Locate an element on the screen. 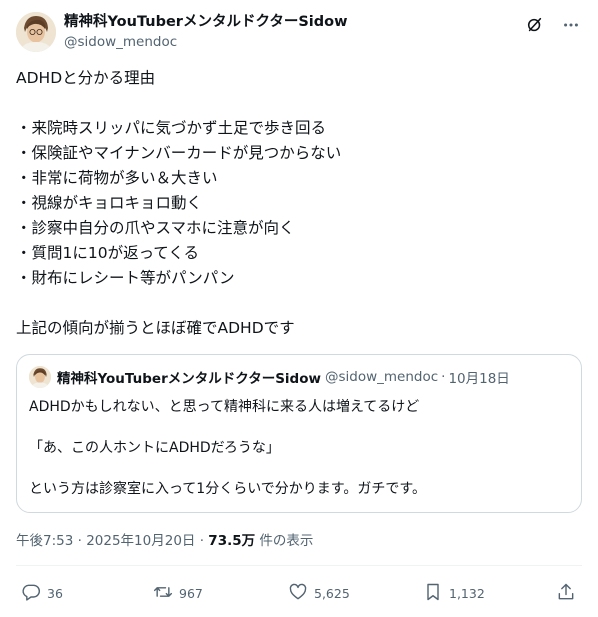 Image resolution: width=598 pixels, height=617 pixels. author-display-name: 精神科YouTuberメンタルドクターSidow is located at coordinates (206, 22).